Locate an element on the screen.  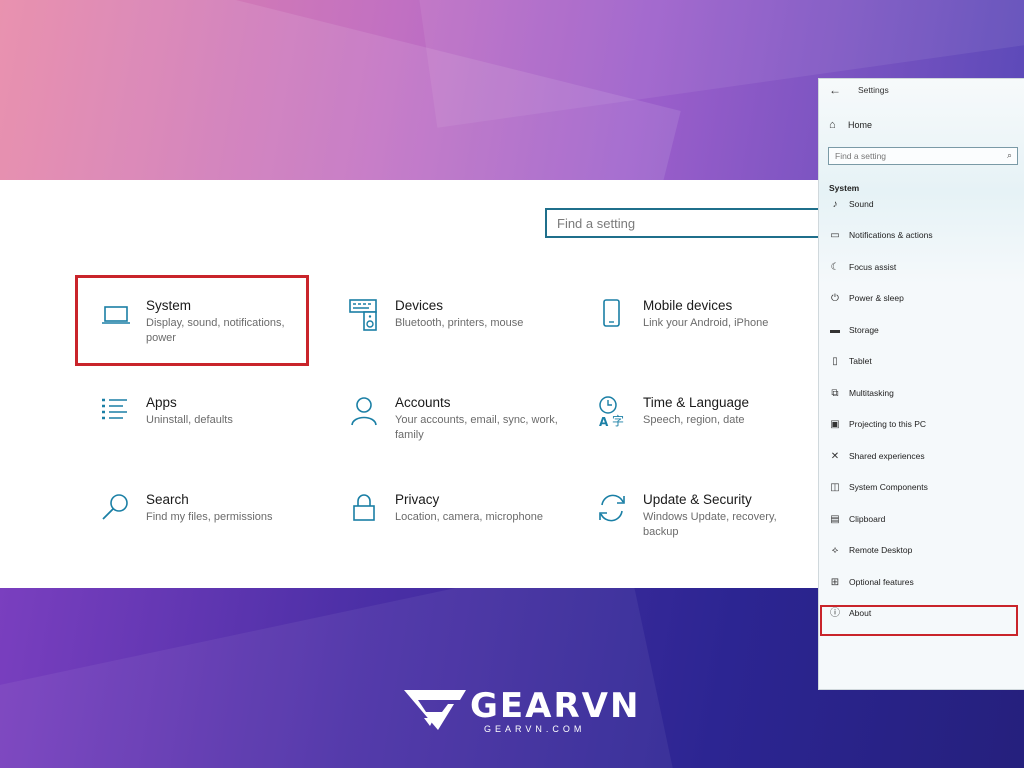
panel-title: Settings is located at coordinates (873, 90).